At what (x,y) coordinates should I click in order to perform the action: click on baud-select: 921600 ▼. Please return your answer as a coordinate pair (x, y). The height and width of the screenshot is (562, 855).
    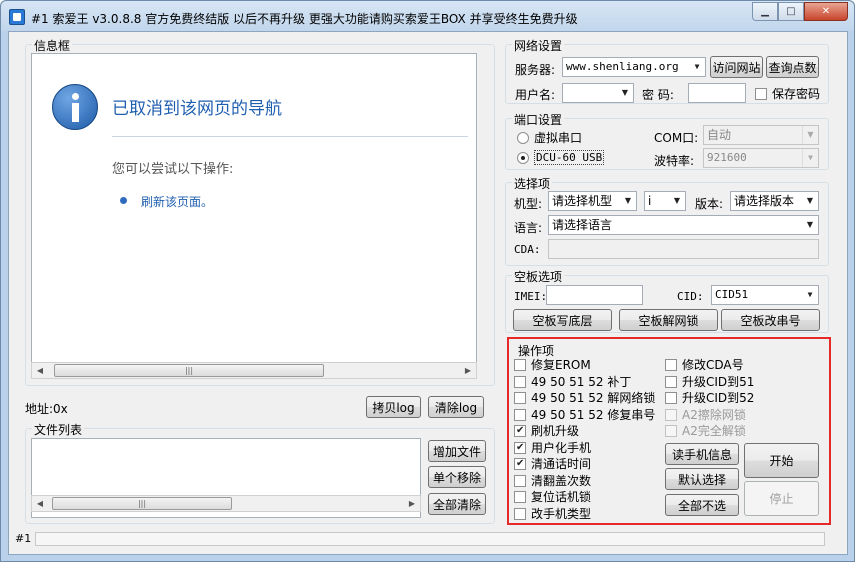
    Looking at the image, I should click on (761, 158).